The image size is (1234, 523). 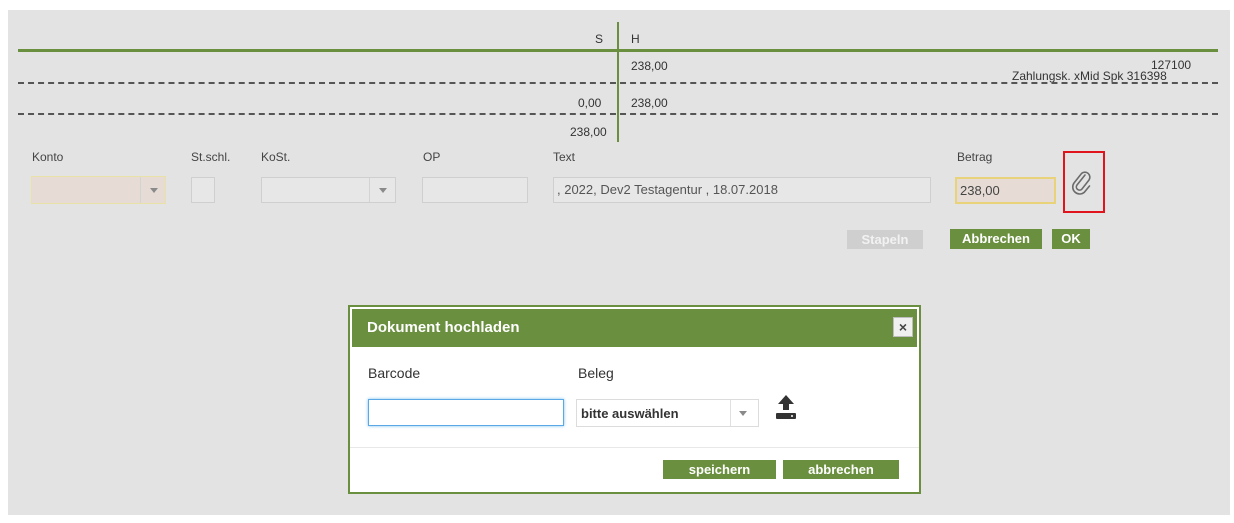 I want to click on ledger-row2-s: 0,00, so click(x=590, y=103).